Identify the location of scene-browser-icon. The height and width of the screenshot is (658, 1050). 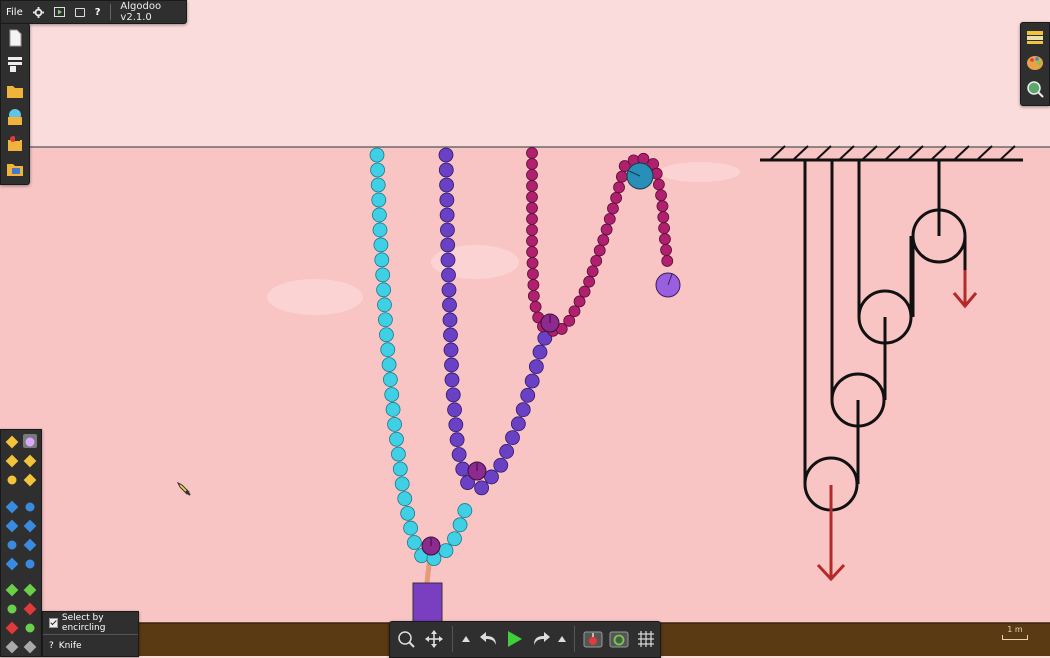
(15, 117).